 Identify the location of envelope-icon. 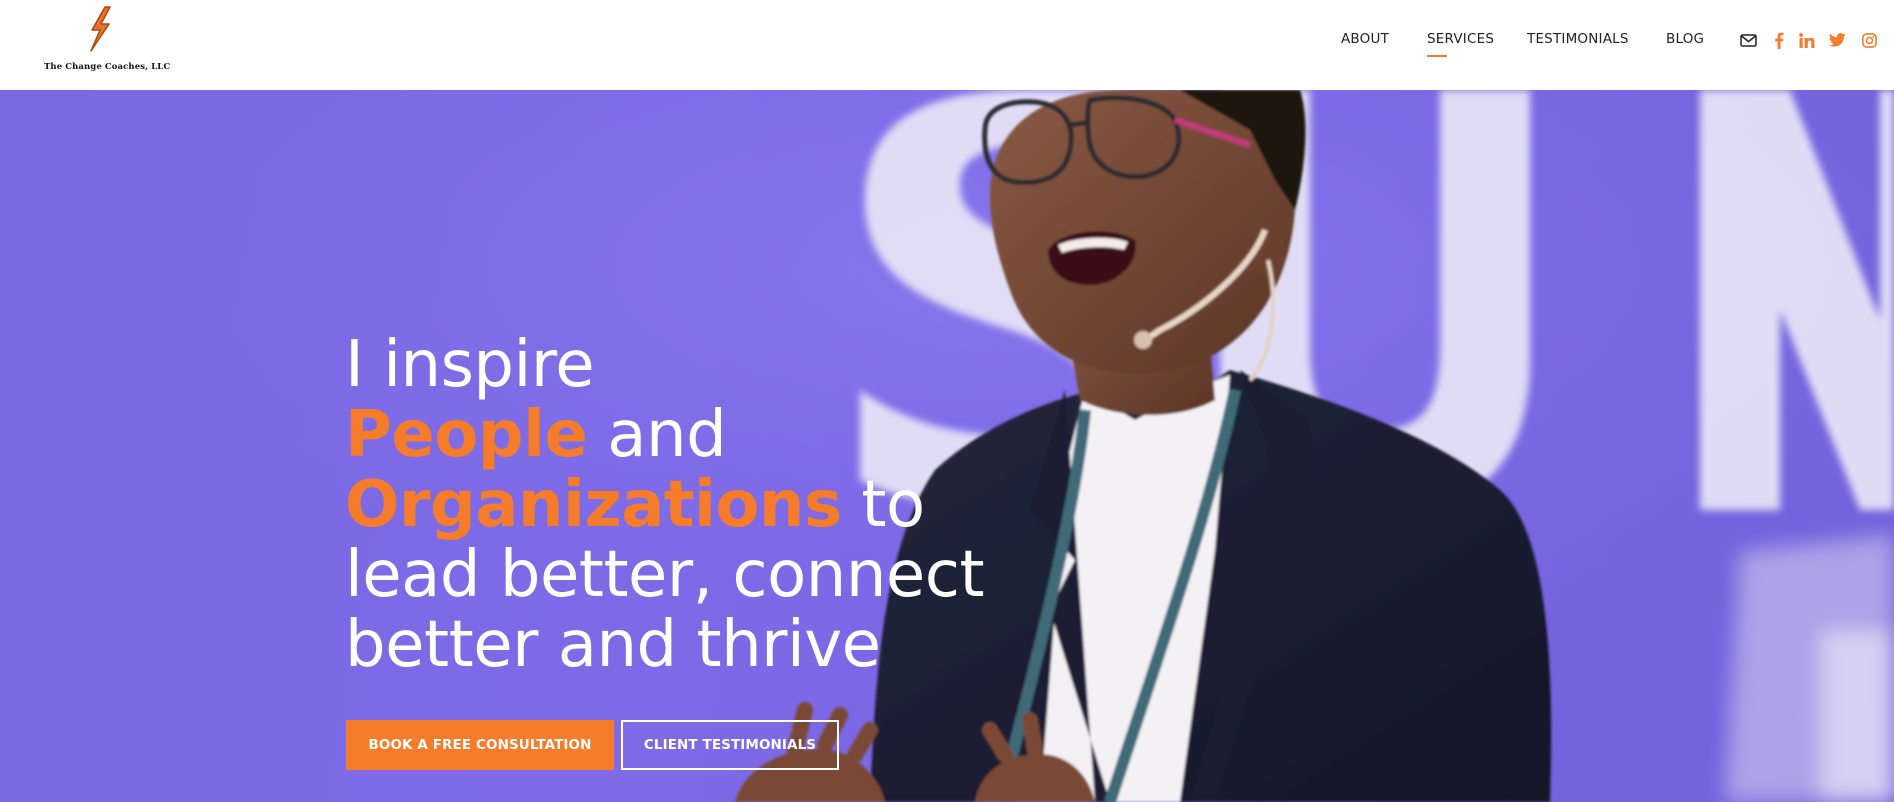
(1748, 40).